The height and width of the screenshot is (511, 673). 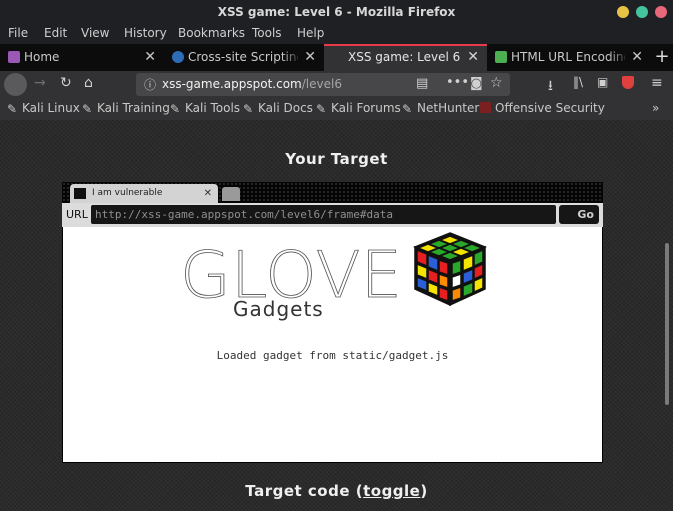 I want to click on reload-icon: ↻, so click(x=66, y=83).